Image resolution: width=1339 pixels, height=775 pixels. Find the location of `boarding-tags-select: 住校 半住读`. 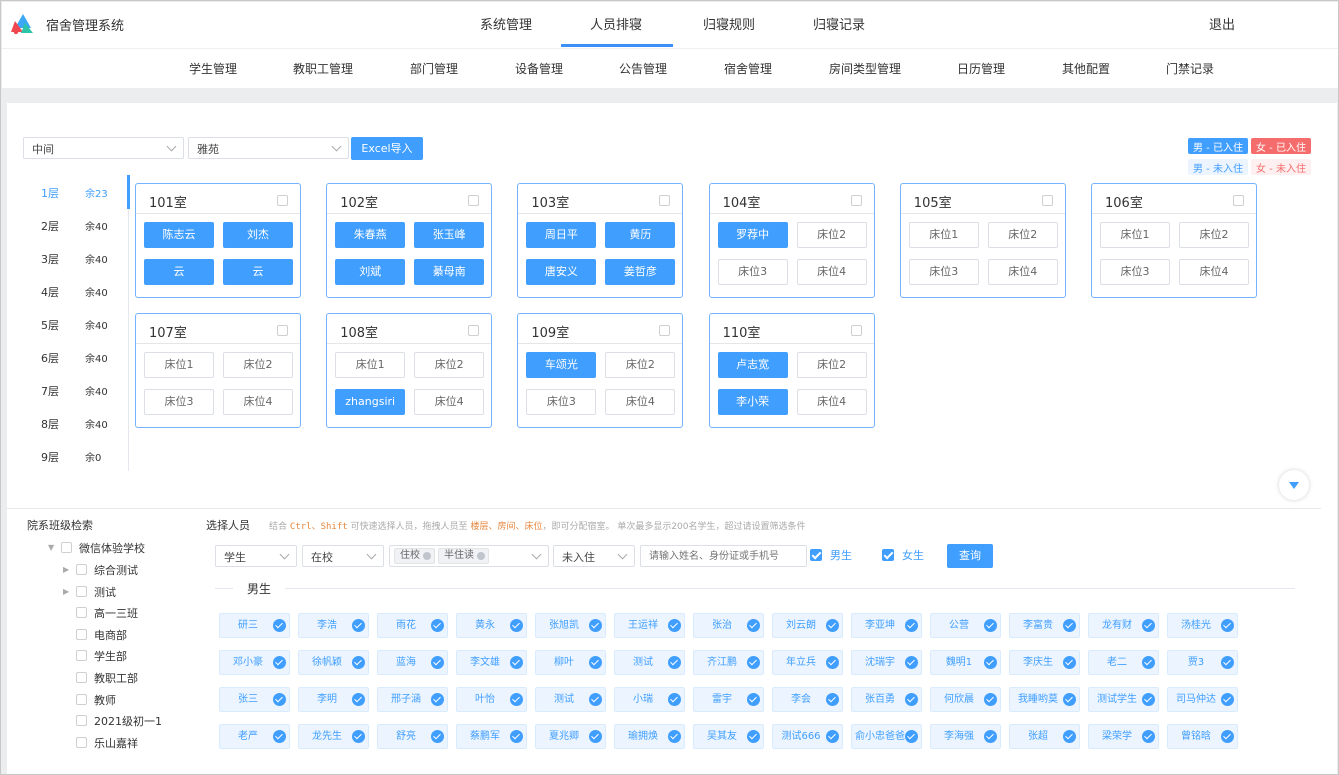

boarding-tags-select: 住校 半住读 is located at coordinates (469, 556).